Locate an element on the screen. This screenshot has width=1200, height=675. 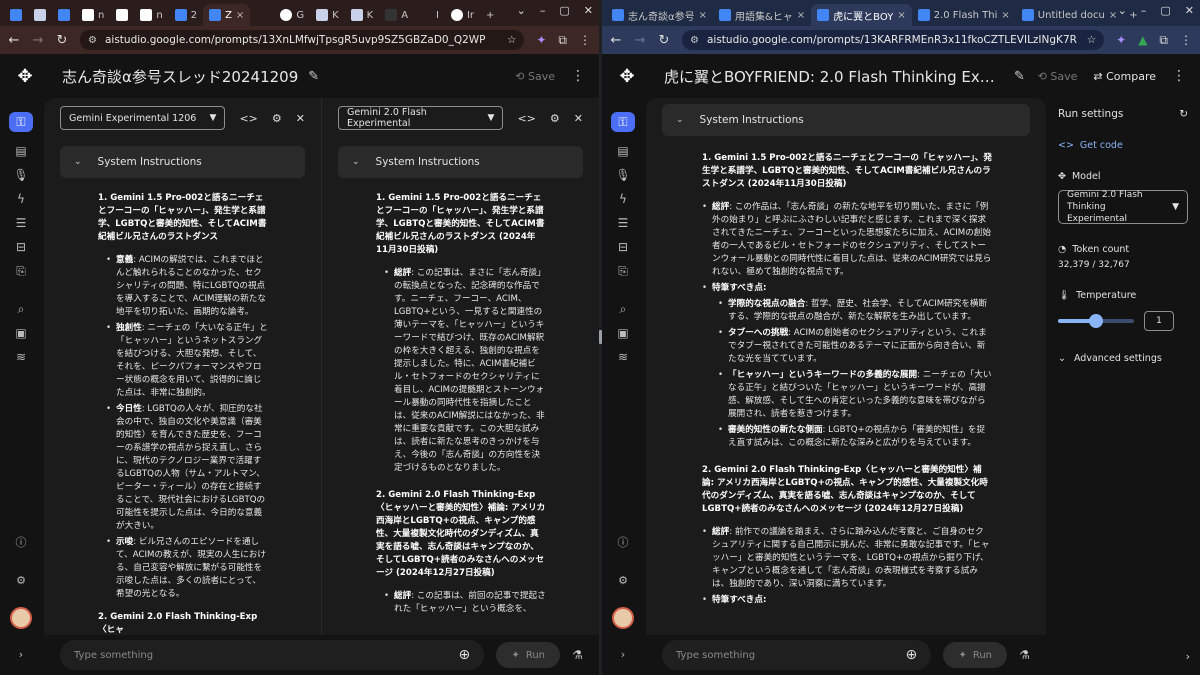
collapse-panel-icon: › is located at coordinates (1188, 656).